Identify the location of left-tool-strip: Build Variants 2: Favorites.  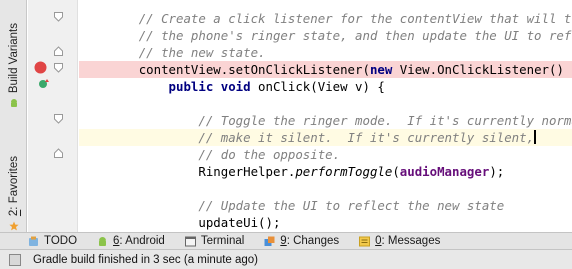
(13, 116).